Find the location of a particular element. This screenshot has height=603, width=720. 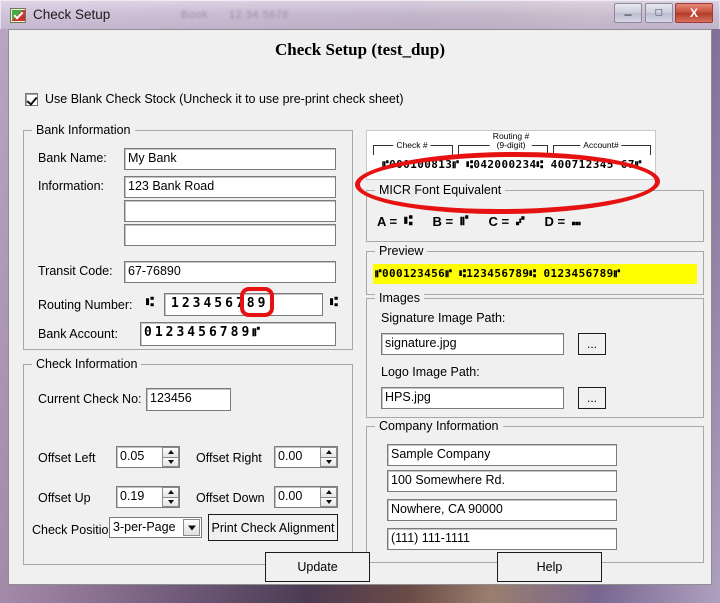

minimize-button: – is located at coordinates (628, 13).